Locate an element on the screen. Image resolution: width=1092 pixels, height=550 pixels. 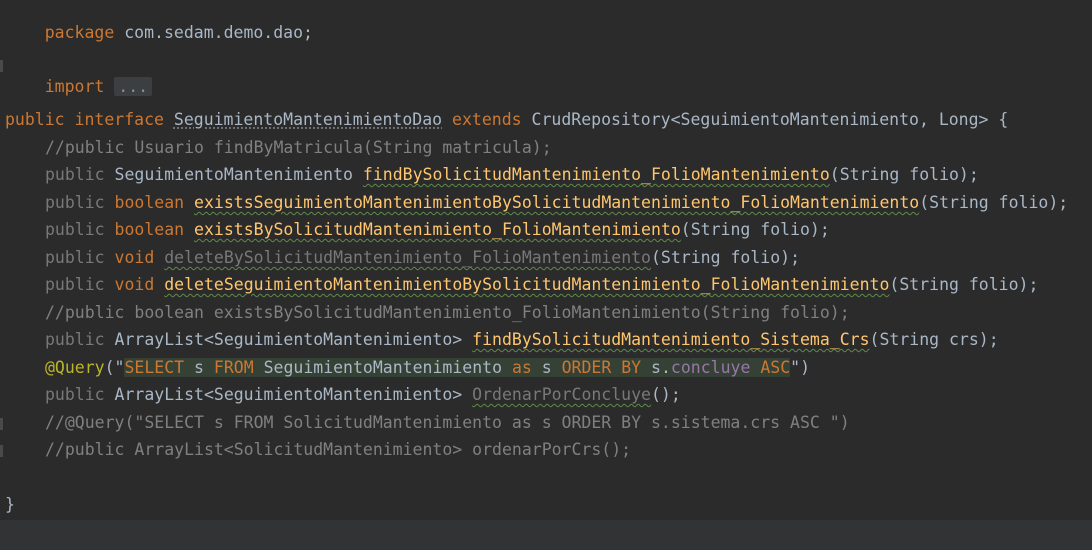
interface-name: SeguimientoMantenimientoDao is located at coordinates (308, 119).